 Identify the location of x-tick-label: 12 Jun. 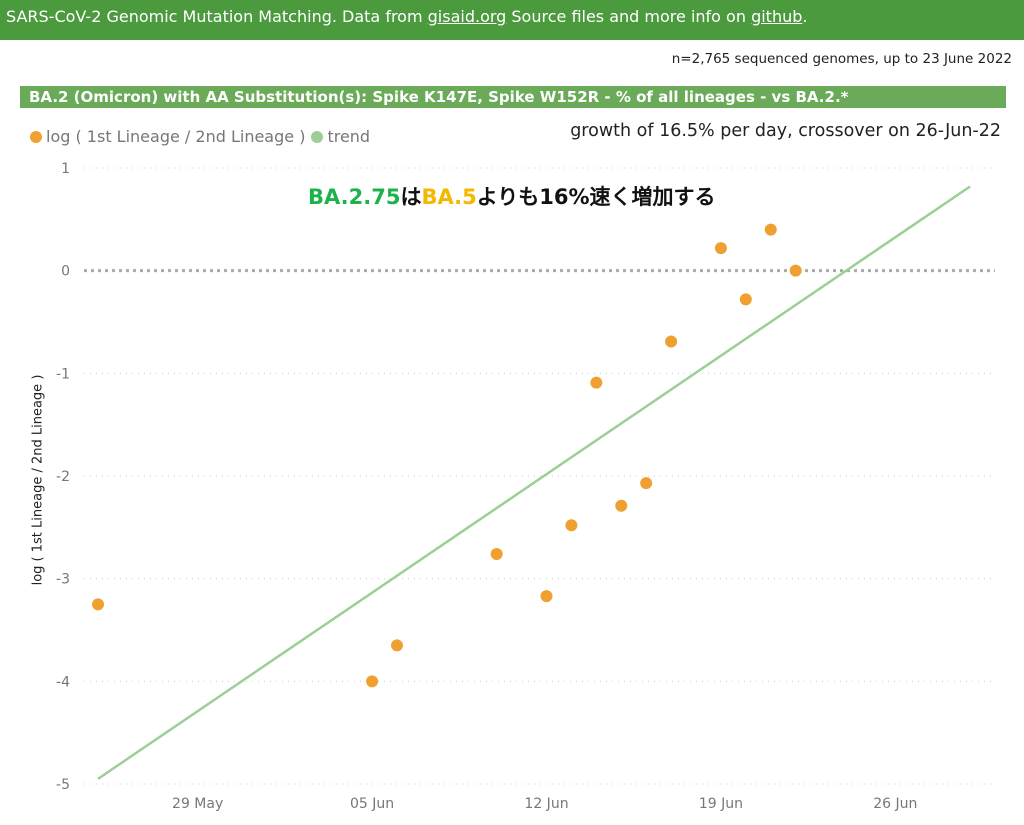
(546, 804).